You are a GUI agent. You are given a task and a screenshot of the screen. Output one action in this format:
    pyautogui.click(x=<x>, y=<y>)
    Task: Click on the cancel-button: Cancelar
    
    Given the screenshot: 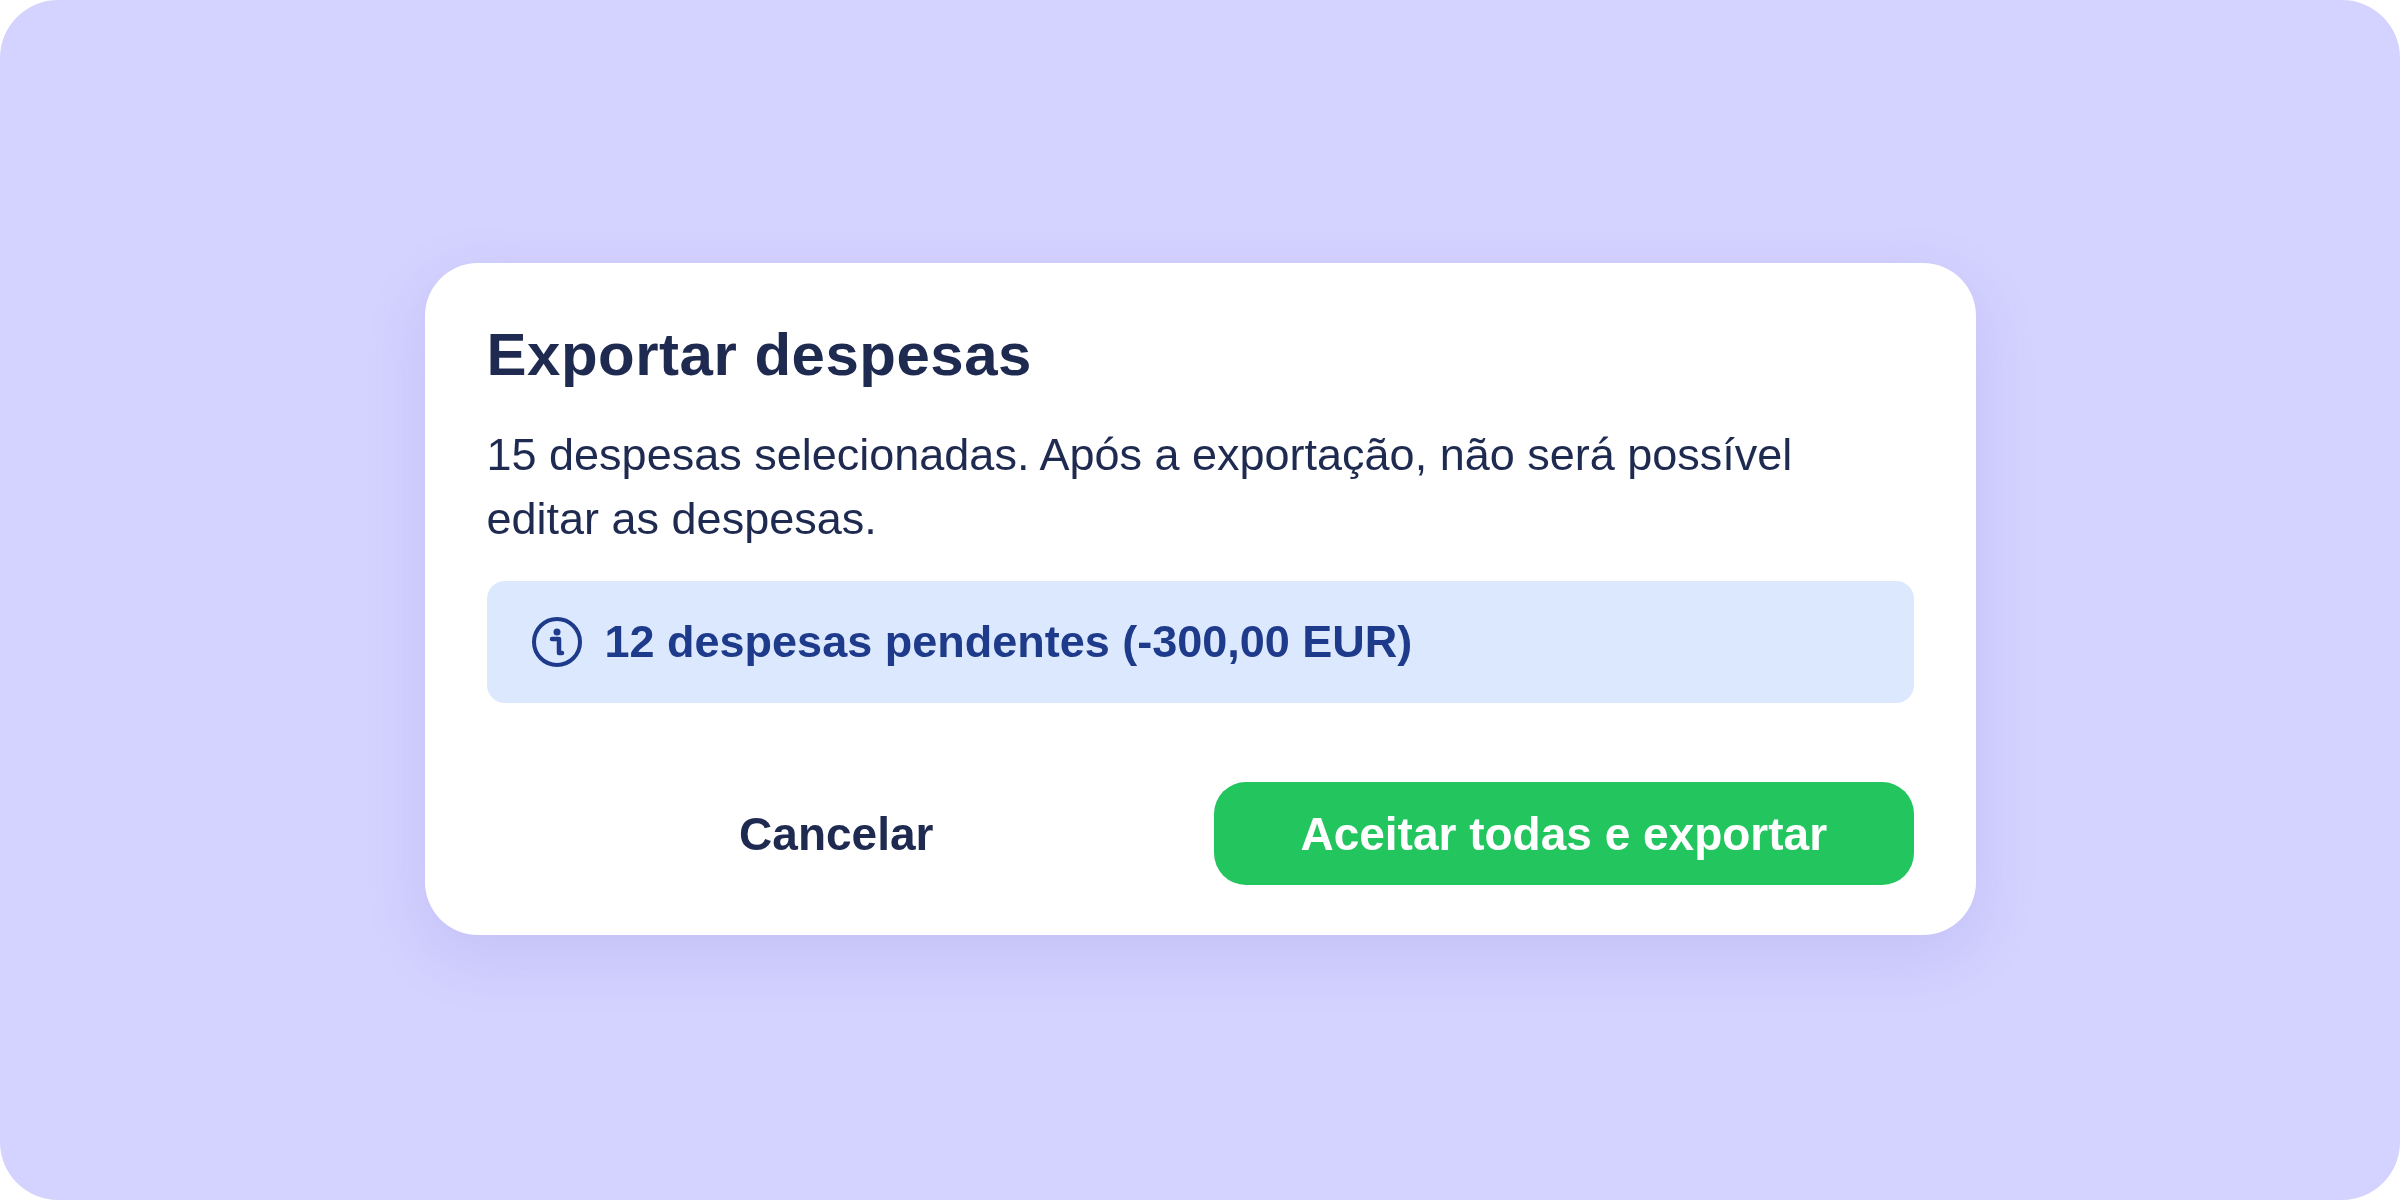 What is the action you would take?
    pyautogui.click(x=836, y=833)
    